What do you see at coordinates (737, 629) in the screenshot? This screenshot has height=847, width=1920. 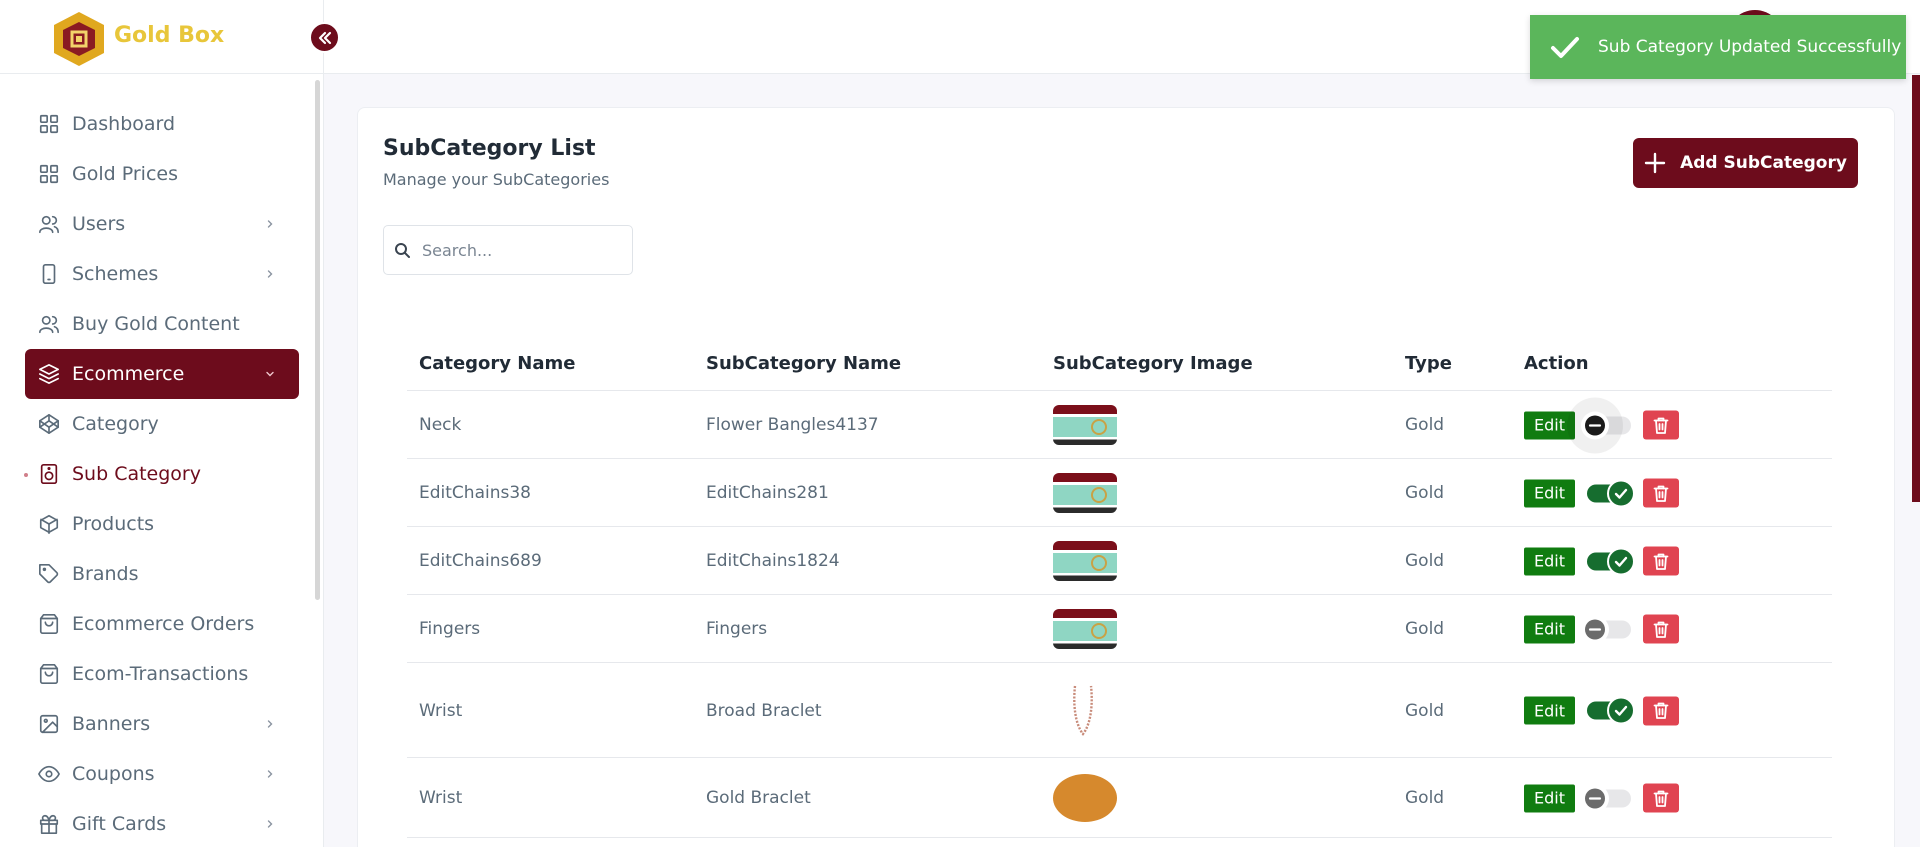 I see `cell-subcategory-name: Fingers` at bounding box center [737, 629].